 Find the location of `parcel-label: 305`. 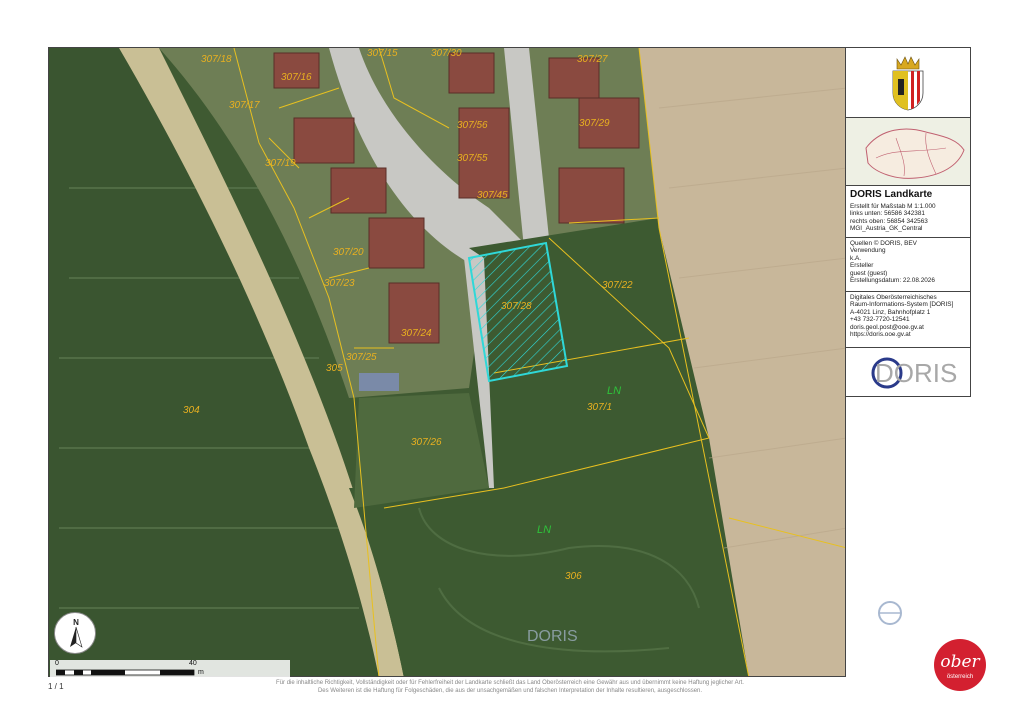

parcel-label: 305 is located at coordinates (334, 368).